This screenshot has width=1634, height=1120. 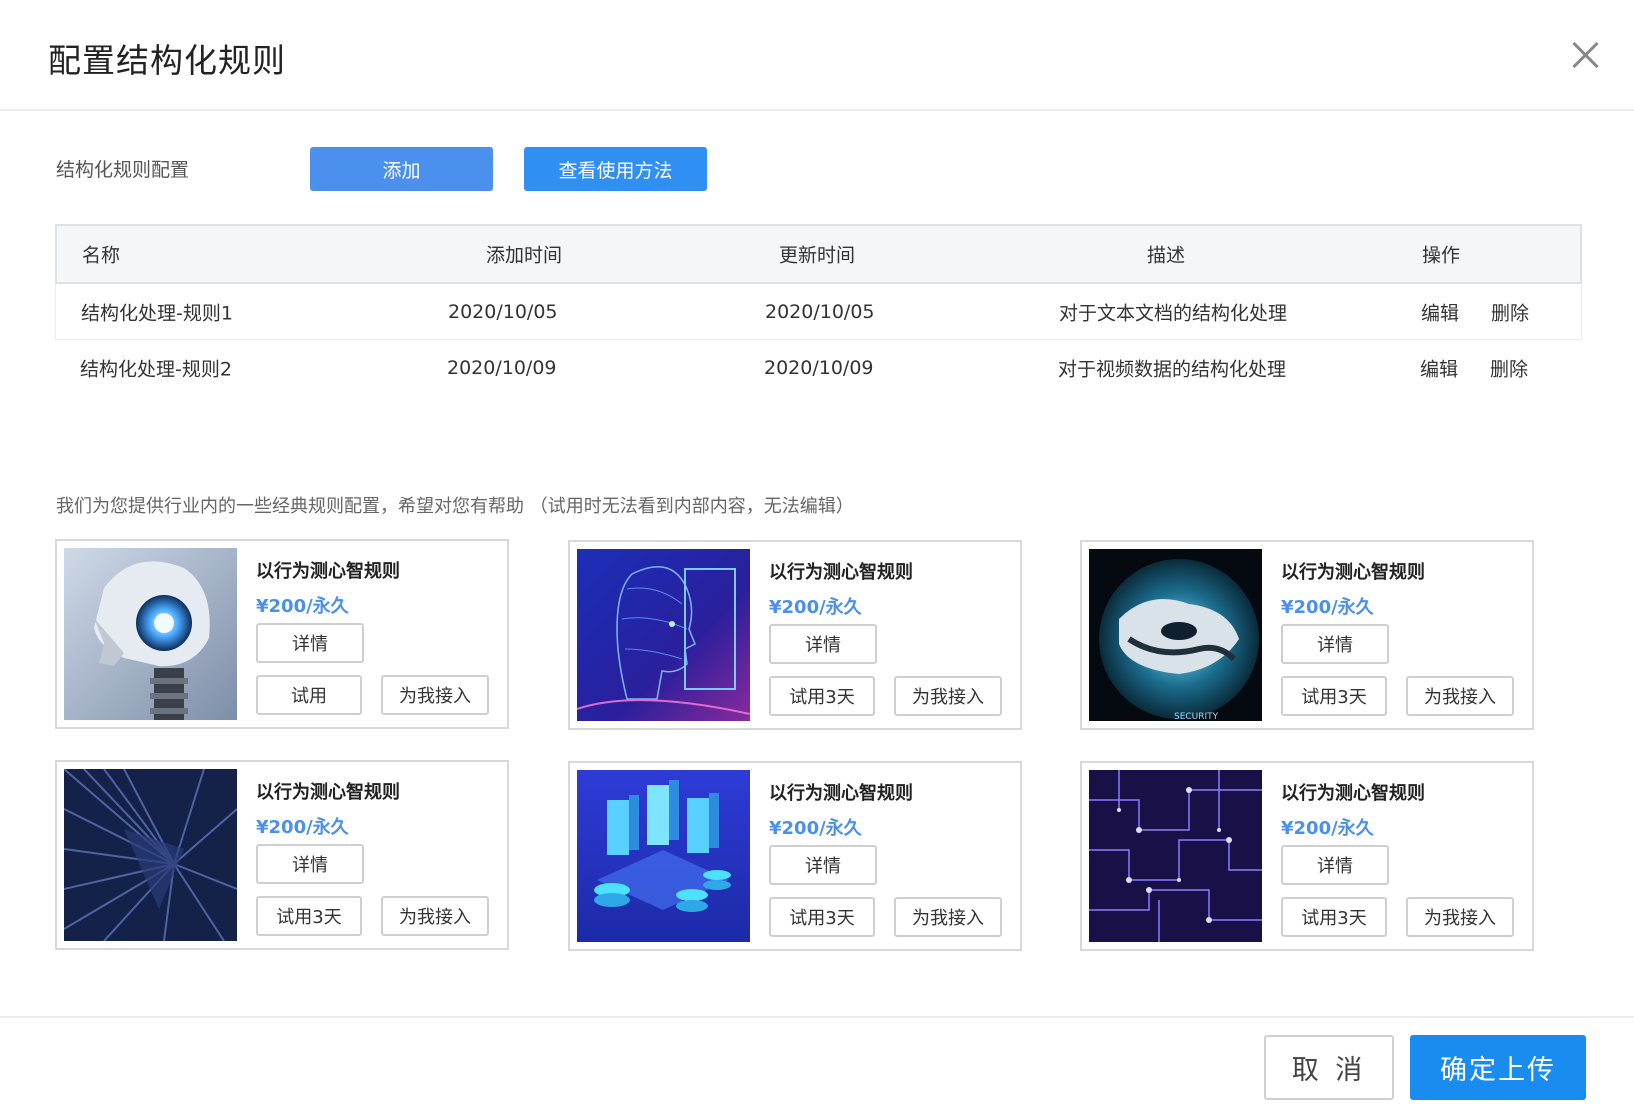 What do you see at coordinates (1172, 369) in the screenshot?
I see `cell-desc: 对于视频数据的结构化处理` at bounding box center [1172, 369].